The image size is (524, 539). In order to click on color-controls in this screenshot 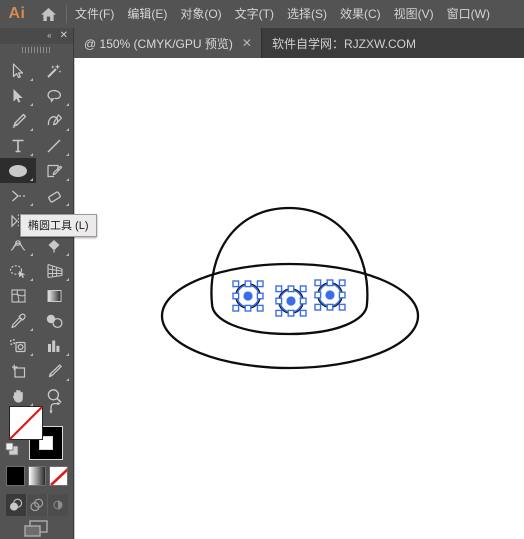, I will do `click(36, 469)`.